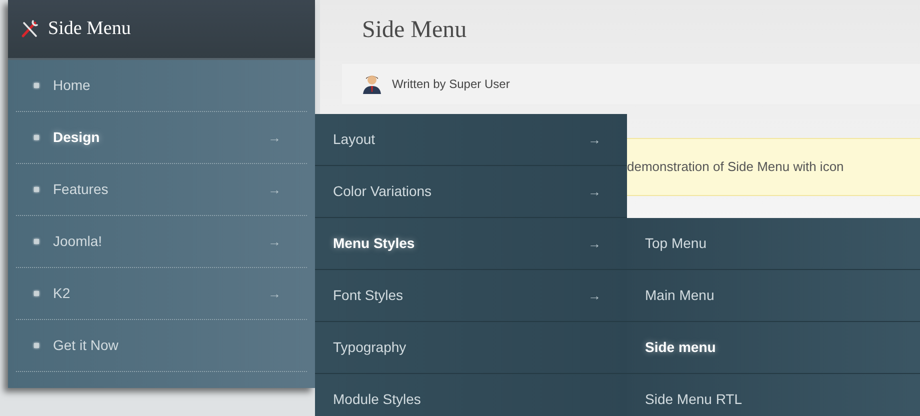 This screenshot has height=416, width=920. What do you see at coordinates (61, 293) in the screenshot?
I see `menu-item: K2` at bounding box center [61, 293].